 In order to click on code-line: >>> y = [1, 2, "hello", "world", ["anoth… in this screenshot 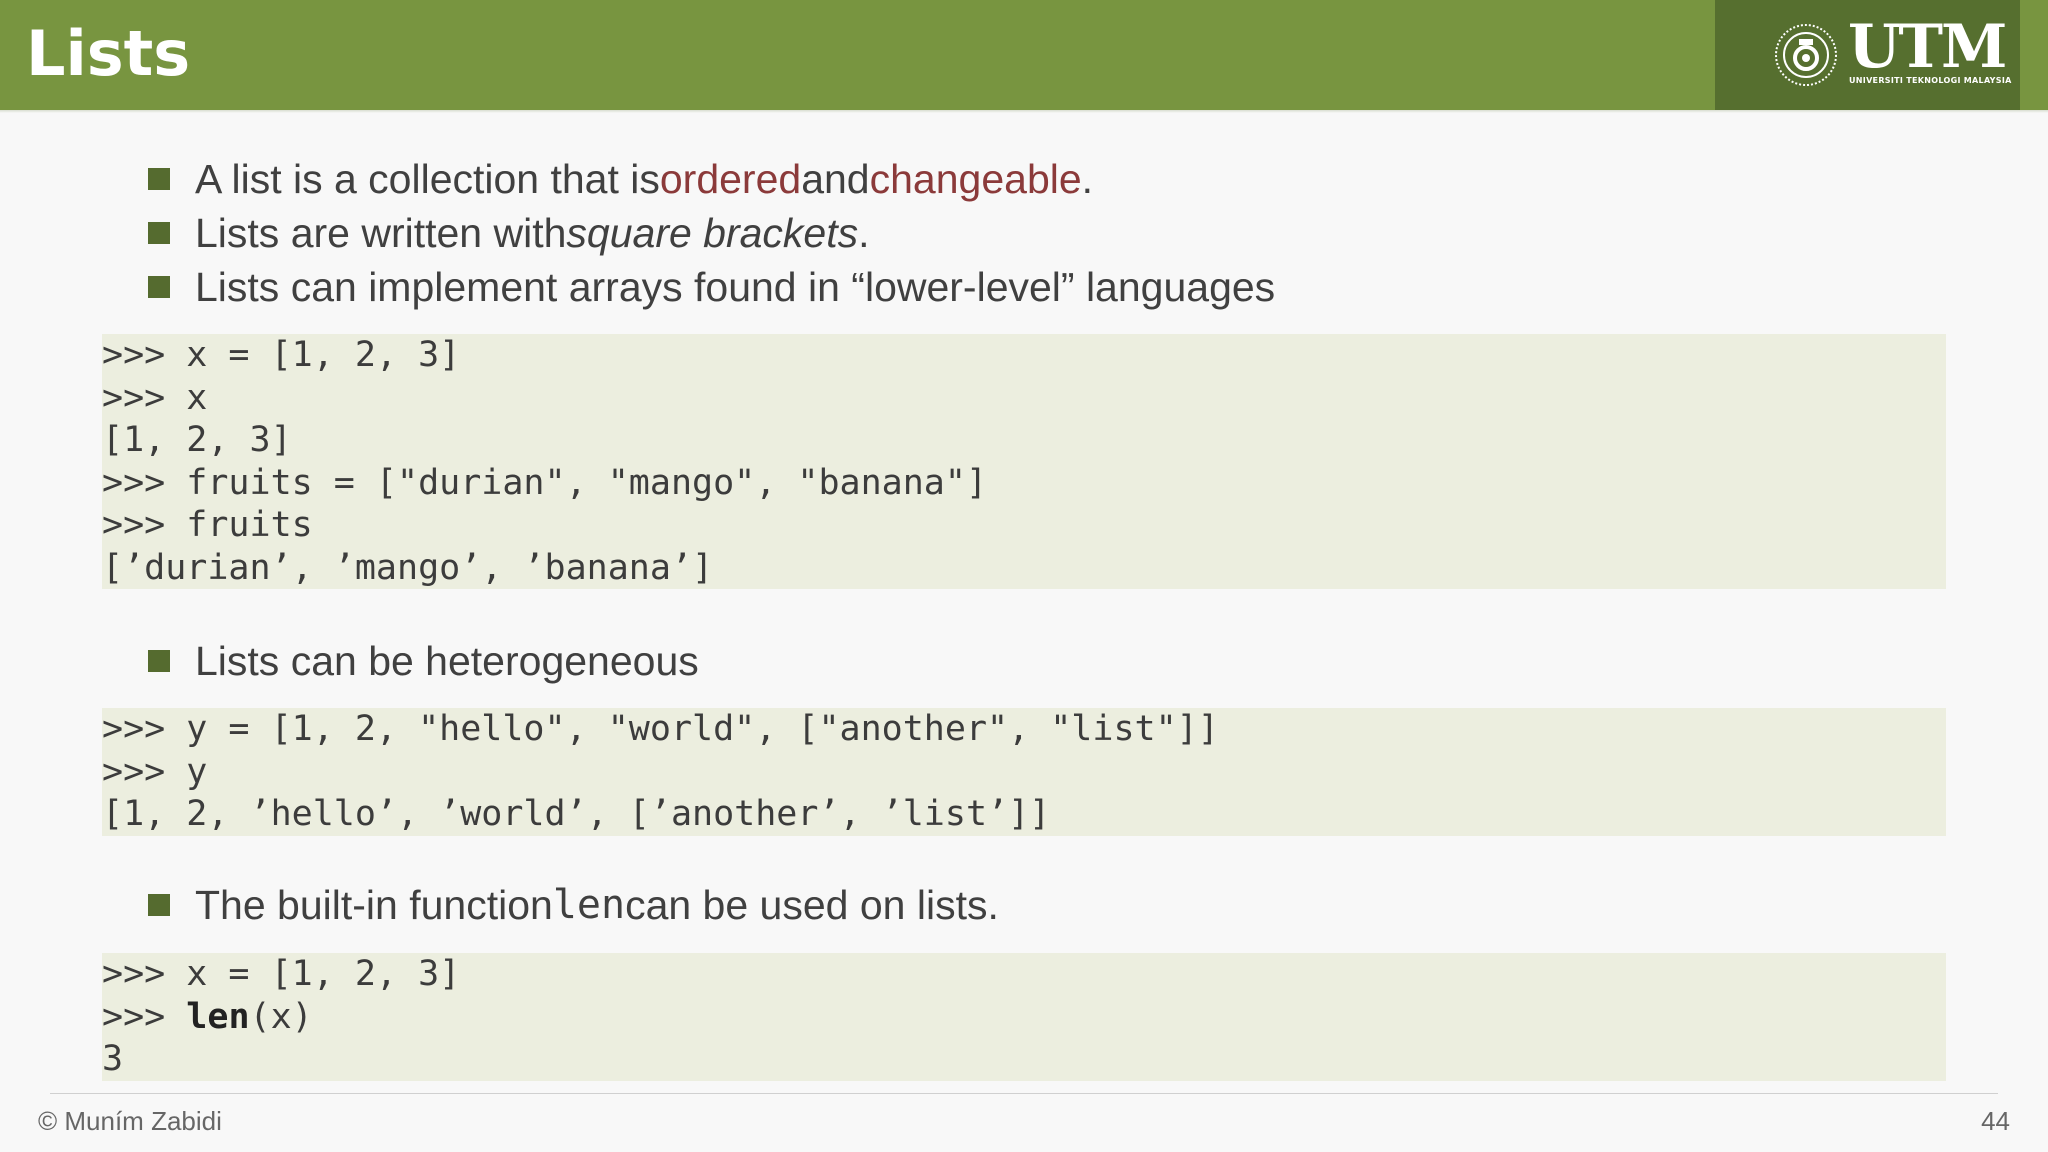, I will do `click(660, 729)`.